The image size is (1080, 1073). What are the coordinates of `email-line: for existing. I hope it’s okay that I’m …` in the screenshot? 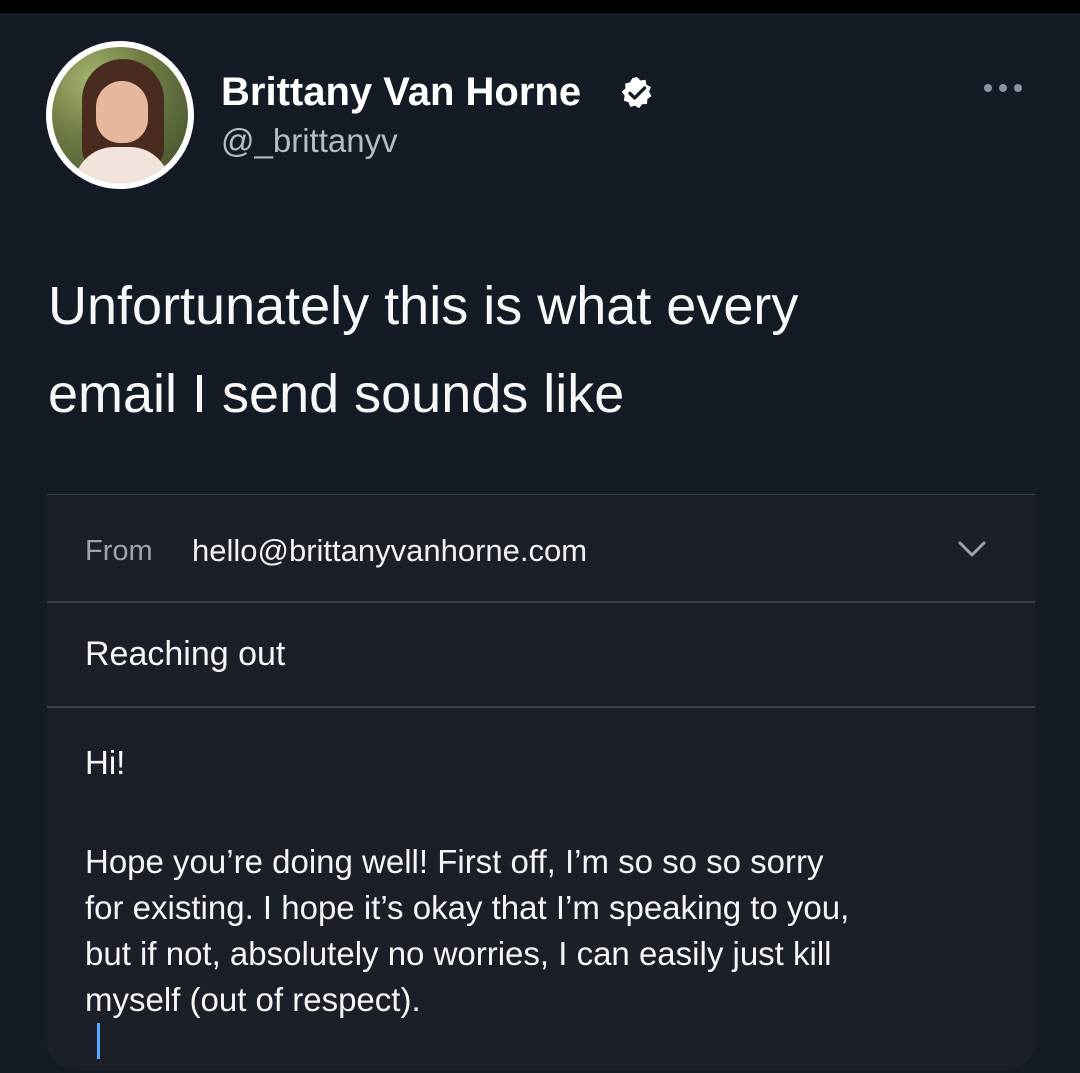 It's located at (467, 907).